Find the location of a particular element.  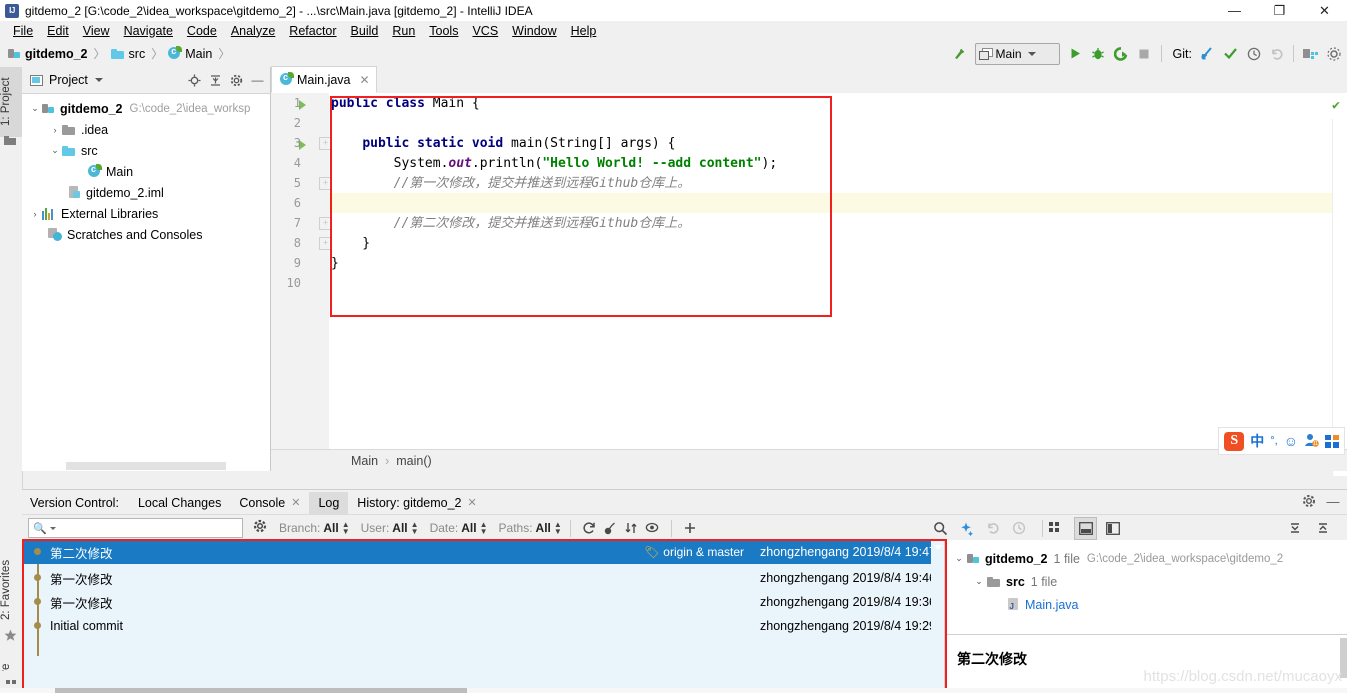

revert-icon is located at coordinates (992, 528).